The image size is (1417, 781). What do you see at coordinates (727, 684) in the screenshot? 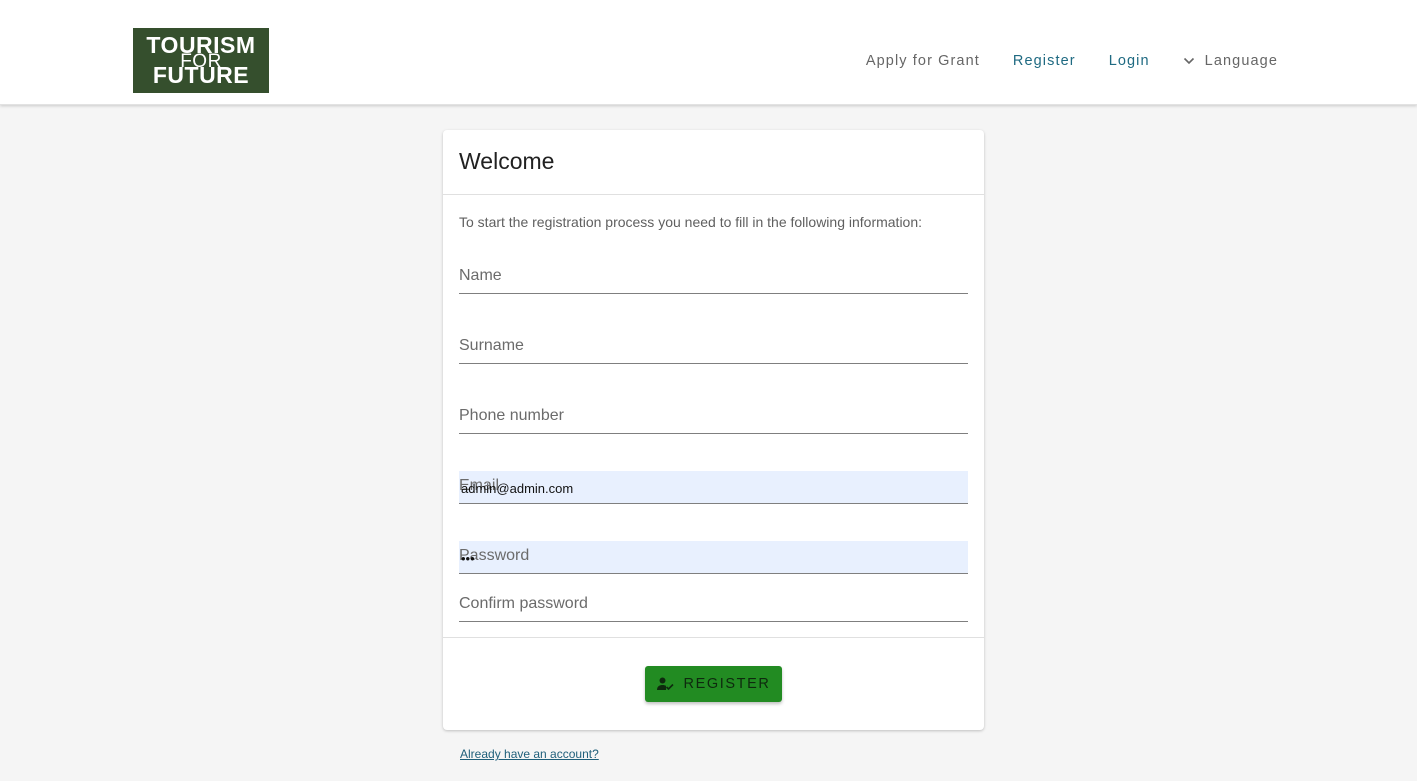
I see `register-button-label: REGISTER` at bounding box center [727, 684].